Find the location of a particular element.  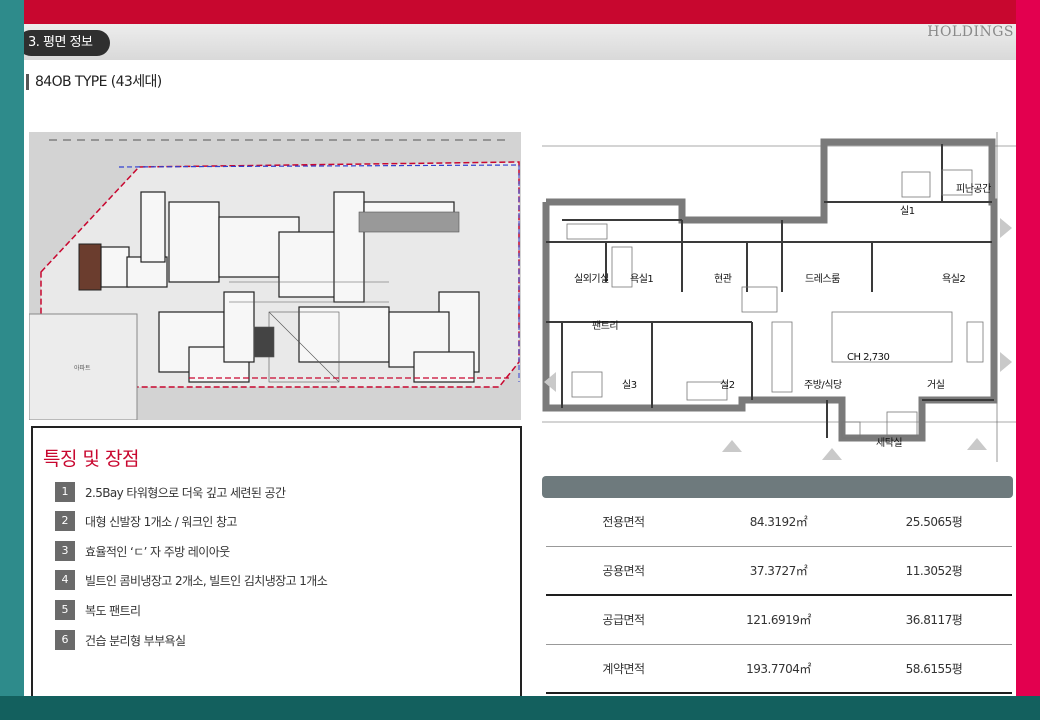

frame-right-border is located at coordinates (1028, 360).